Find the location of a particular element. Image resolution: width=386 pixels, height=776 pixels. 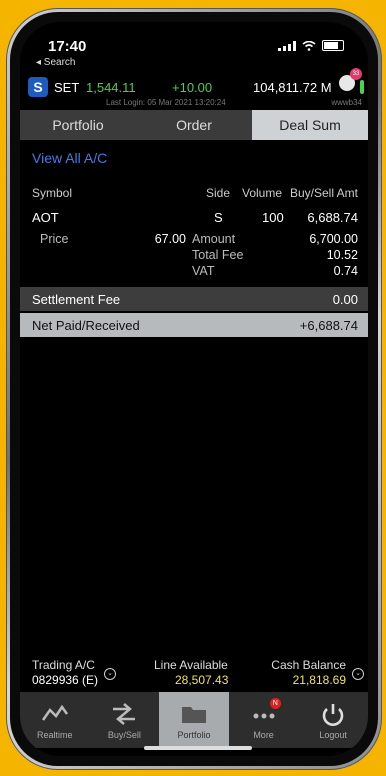

nav-realtime: Realtime is located at coordinates (55, 720).